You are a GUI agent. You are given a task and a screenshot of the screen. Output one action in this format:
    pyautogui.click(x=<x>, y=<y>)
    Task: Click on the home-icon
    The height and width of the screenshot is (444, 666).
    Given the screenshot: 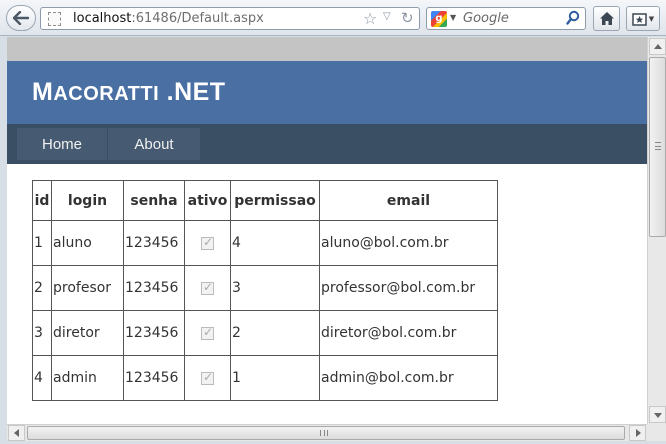 What is the action you would take?
    pyautogui.click(x=606, y=18)
    